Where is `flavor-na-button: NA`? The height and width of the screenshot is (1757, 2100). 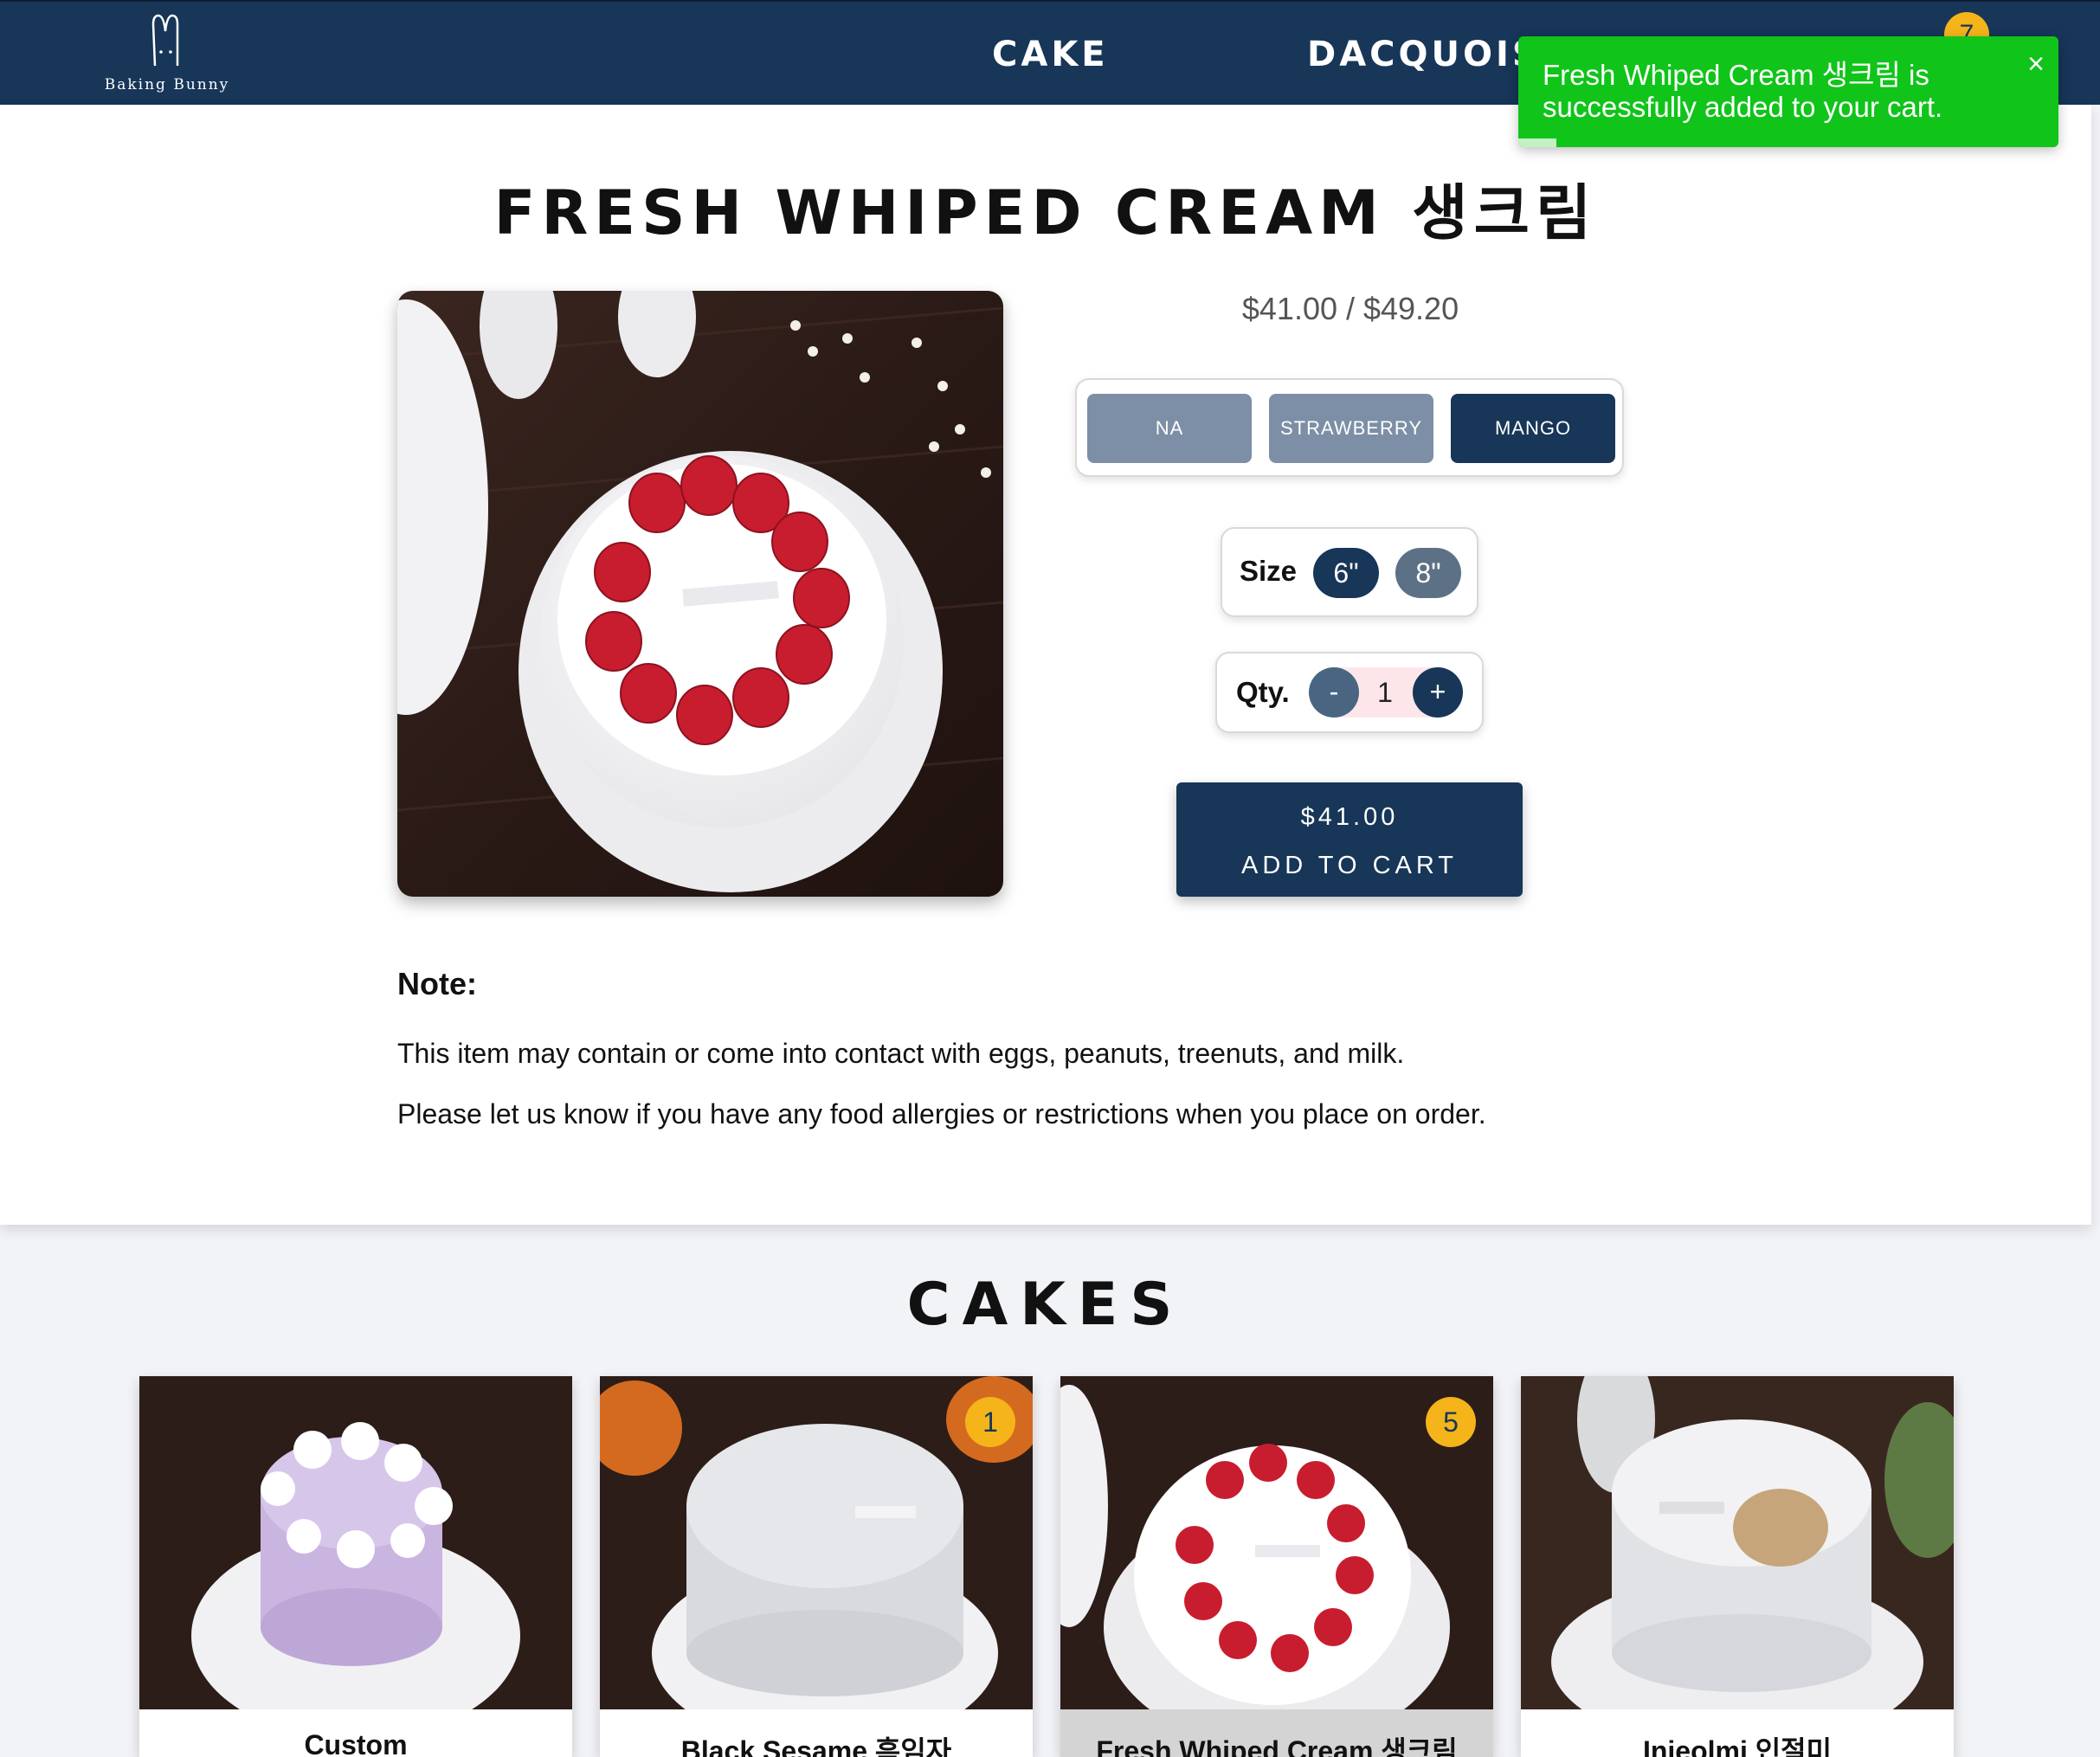
flavor-na-button: NA is located at coordinates (1169, 428).